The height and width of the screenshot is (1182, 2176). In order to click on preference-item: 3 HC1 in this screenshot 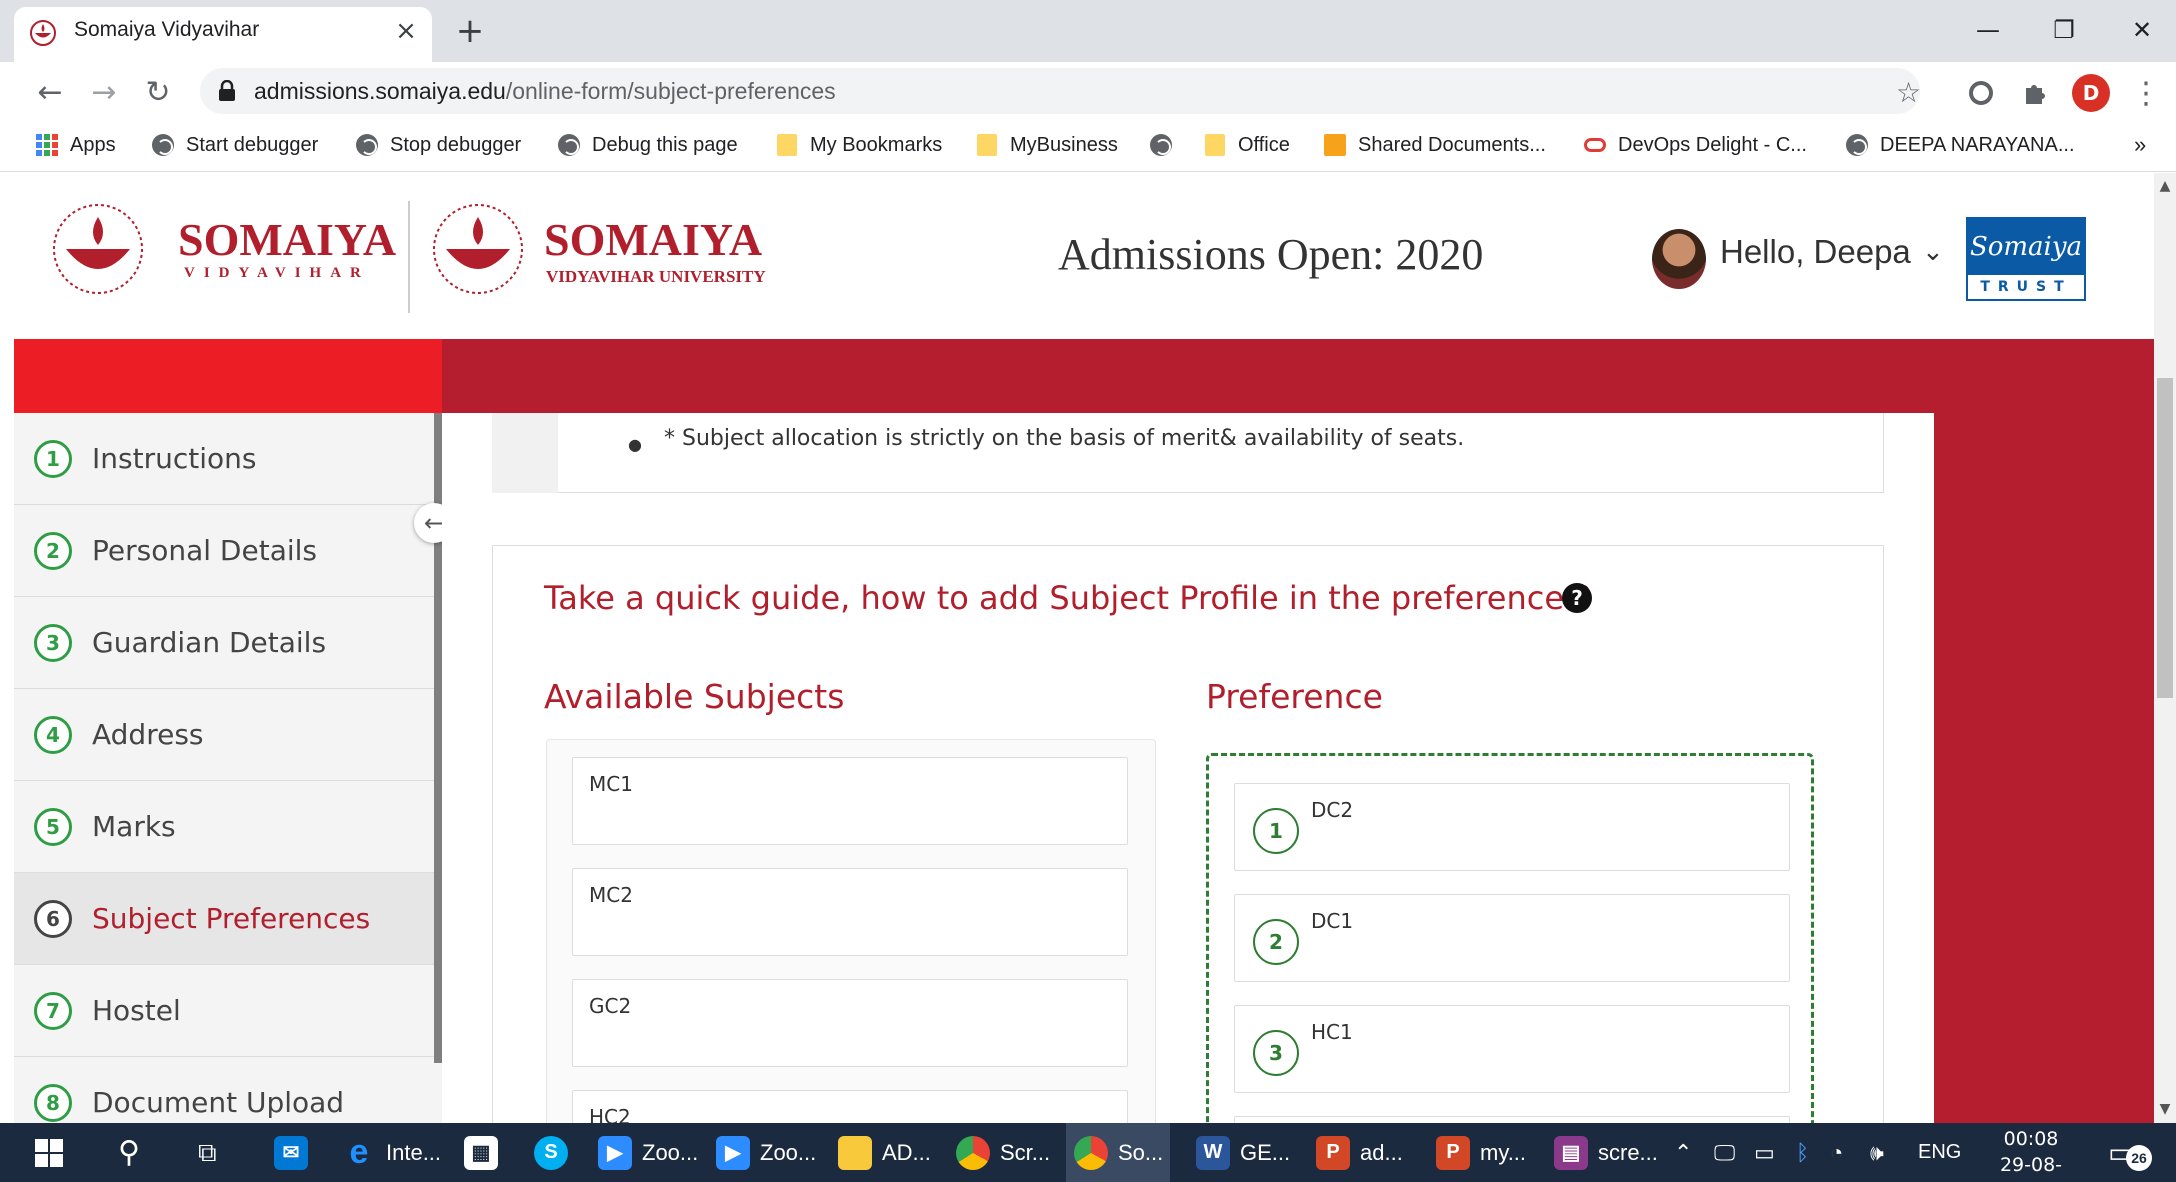, I will do `click(1512, 1049)`.